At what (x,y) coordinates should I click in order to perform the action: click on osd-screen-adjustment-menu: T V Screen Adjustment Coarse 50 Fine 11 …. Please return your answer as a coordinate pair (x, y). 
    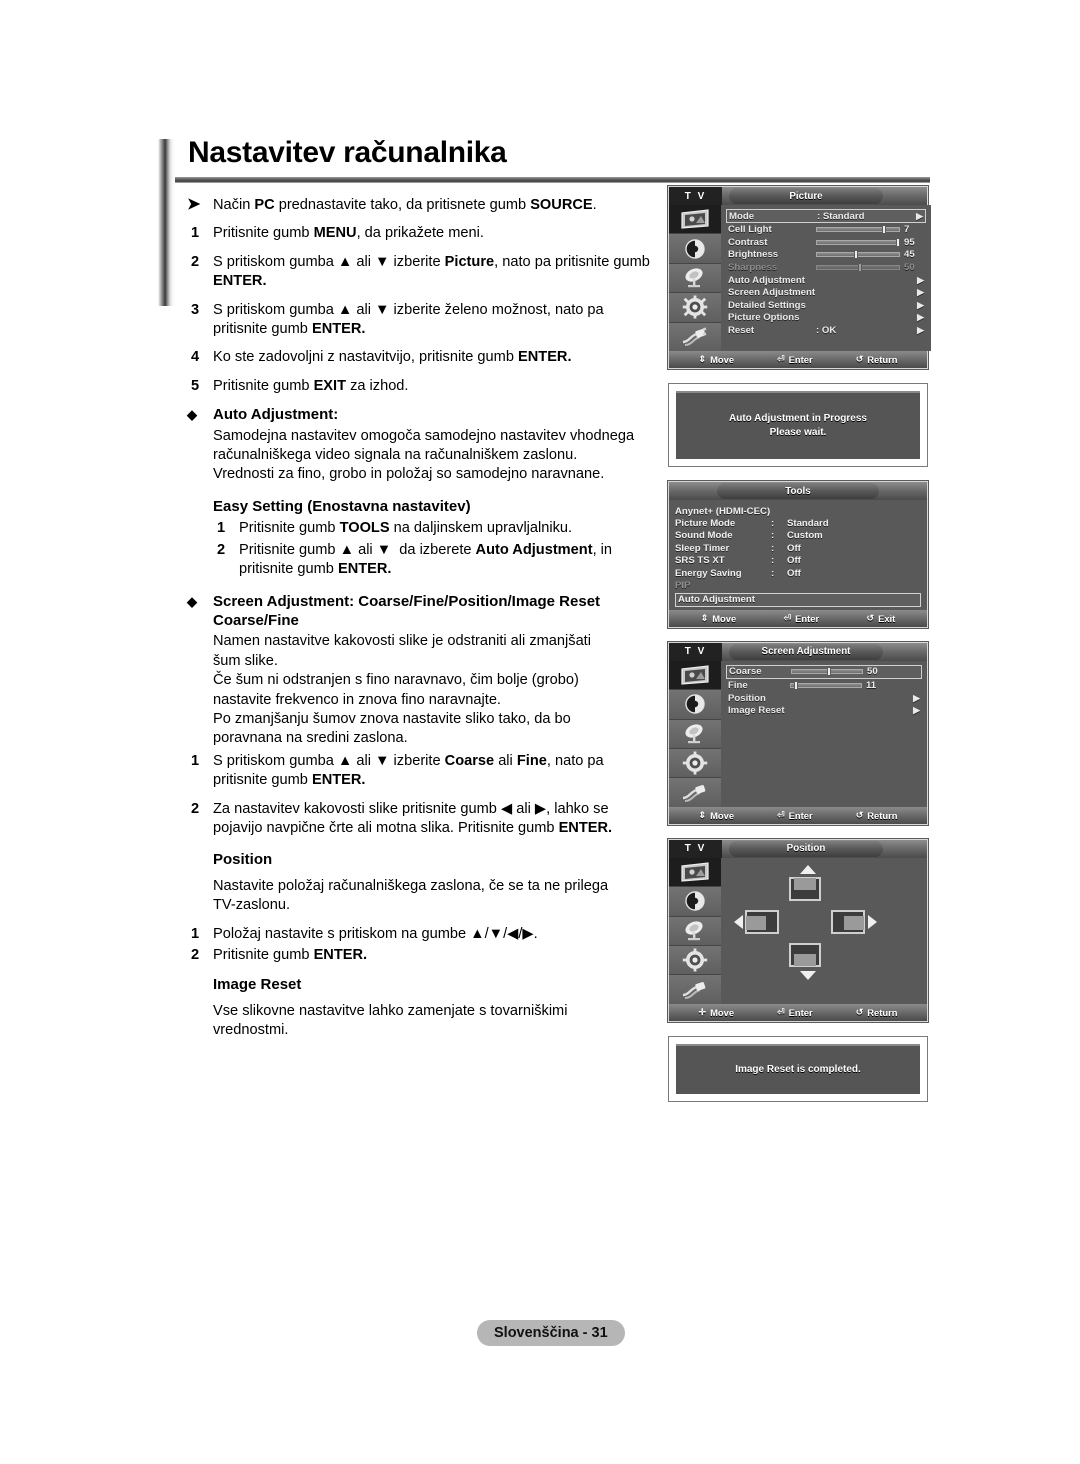
    Looking at the image, I should click on (798, 733).